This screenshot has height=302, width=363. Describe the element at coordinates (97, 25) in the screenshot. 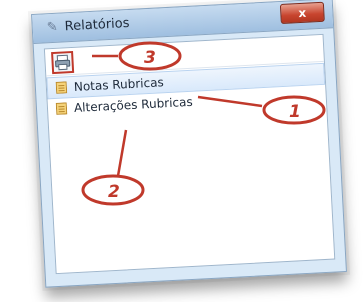

I see `window-title: Relatórios` at that location.